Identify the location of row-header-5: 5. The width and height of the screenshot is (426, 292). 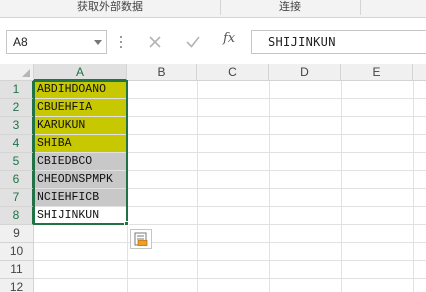
(17, 162).